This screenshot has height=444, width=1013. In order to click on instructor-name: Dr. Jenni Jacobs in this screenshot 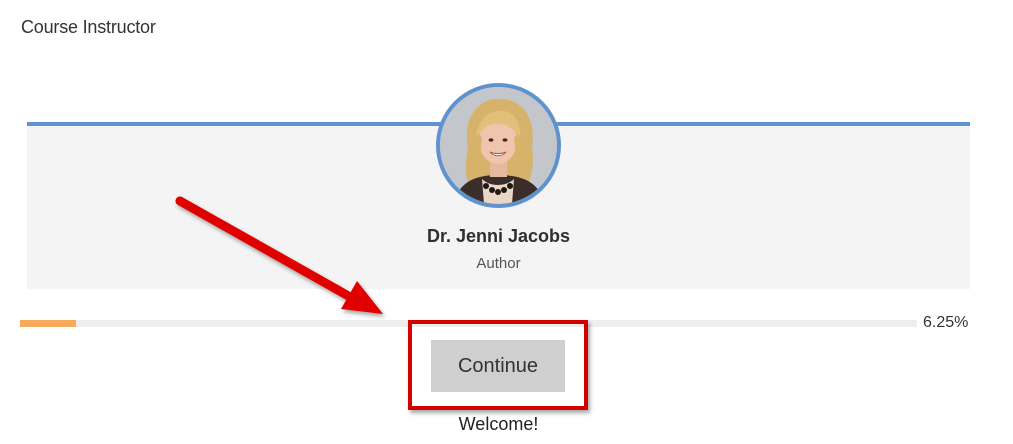, I will do `click(498, 236)`.